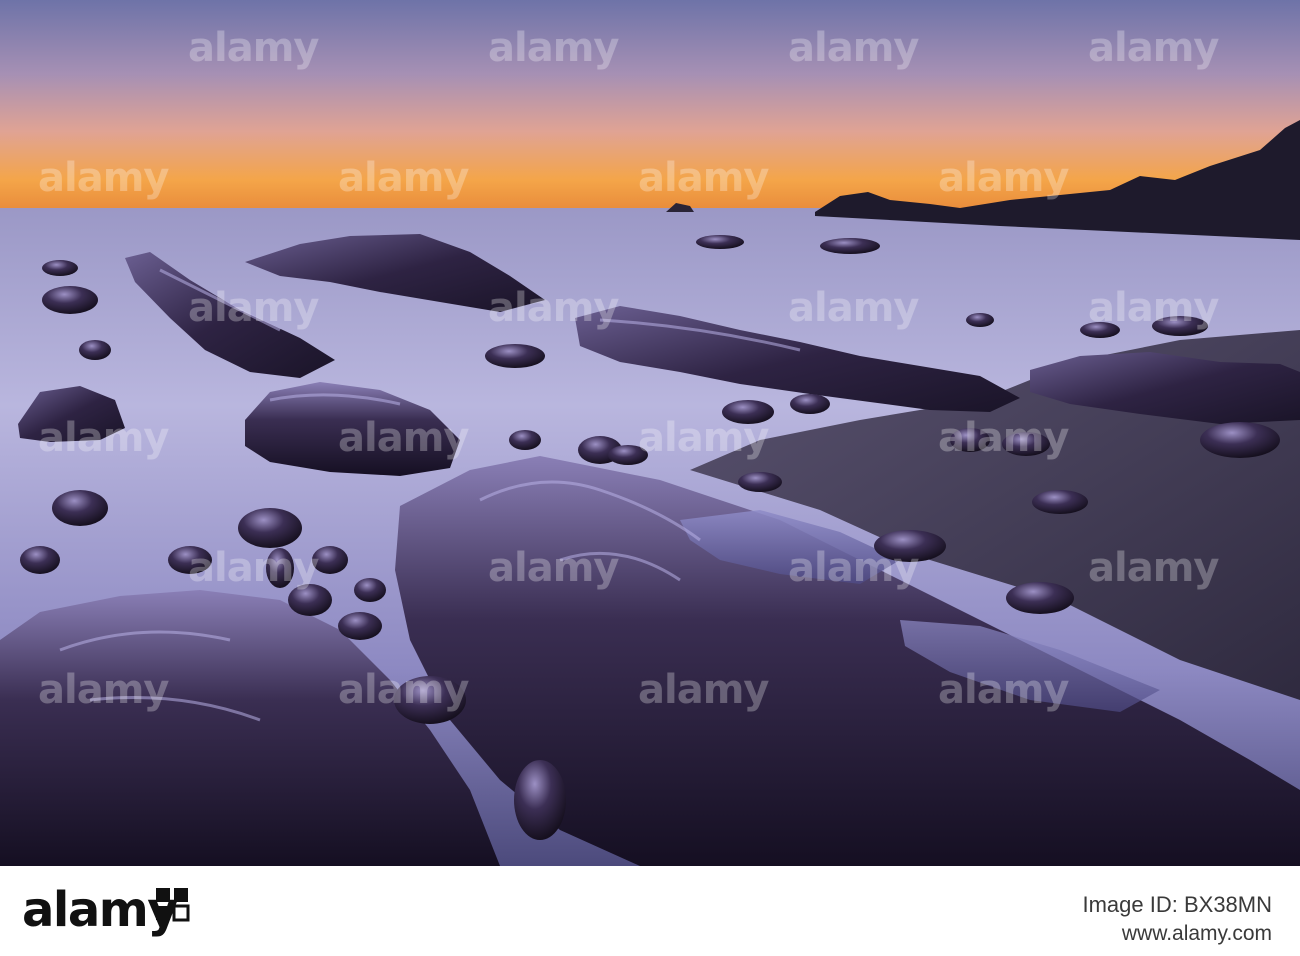  What do you see at coordinates (1177, 904) in the screenshot?
I see `image-id-label: Image ID: BX38MN` at bounding box center [1177, 904].